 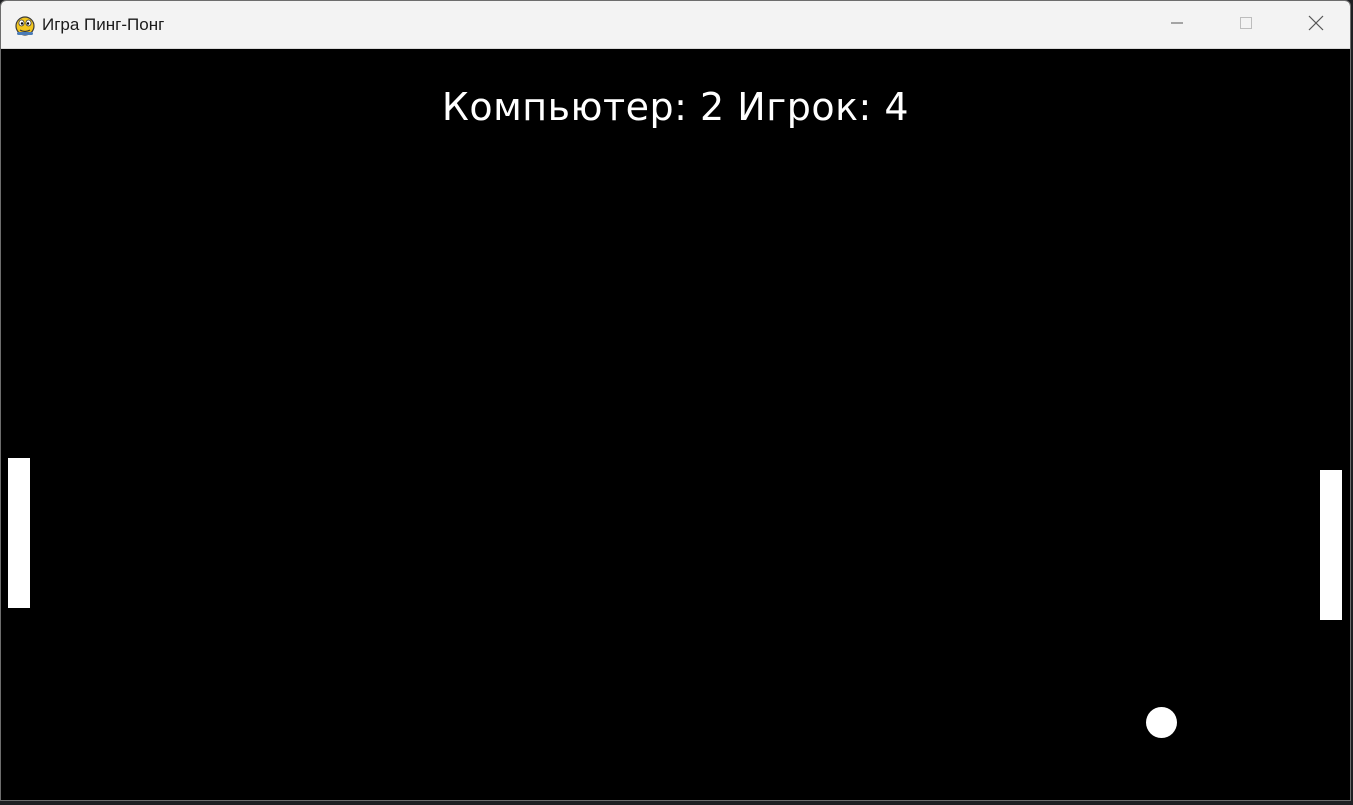 I want to click on maximize-button, so click(x=1246, y=25).